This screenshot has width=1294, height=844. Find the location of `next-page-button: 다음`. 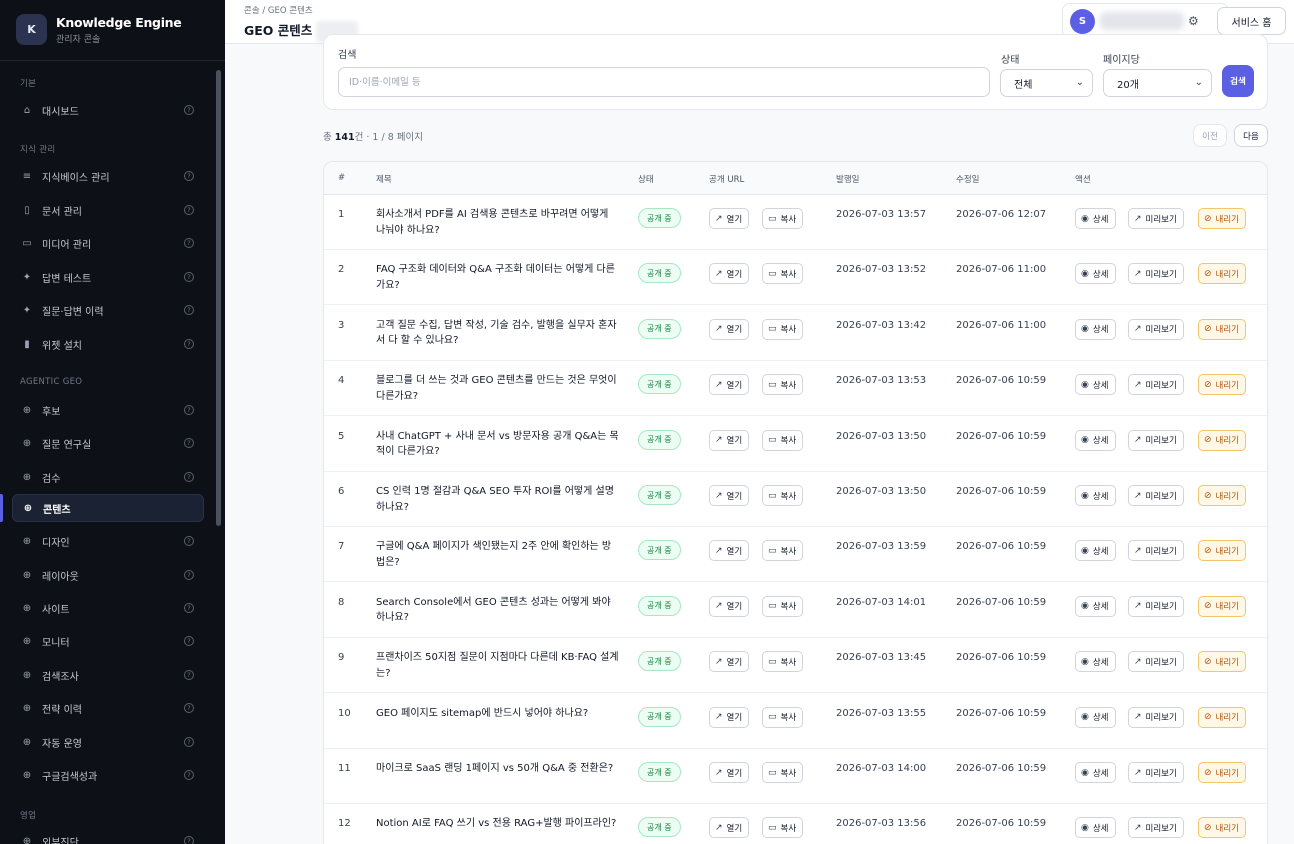

next-page-button: 다음 is located at coordinates (1251, 135).